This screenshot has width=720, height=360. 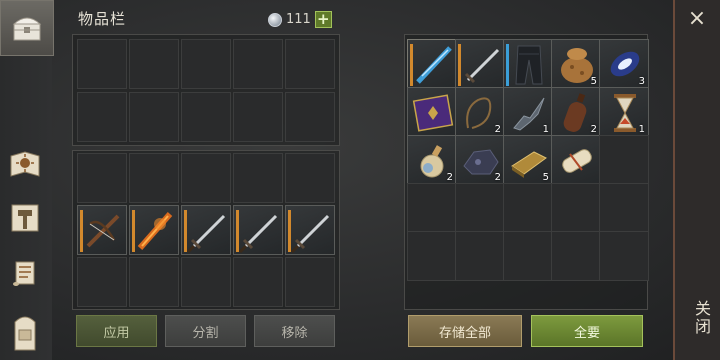 I want to click on equipment-top-grid, so click(x=206, y=90).